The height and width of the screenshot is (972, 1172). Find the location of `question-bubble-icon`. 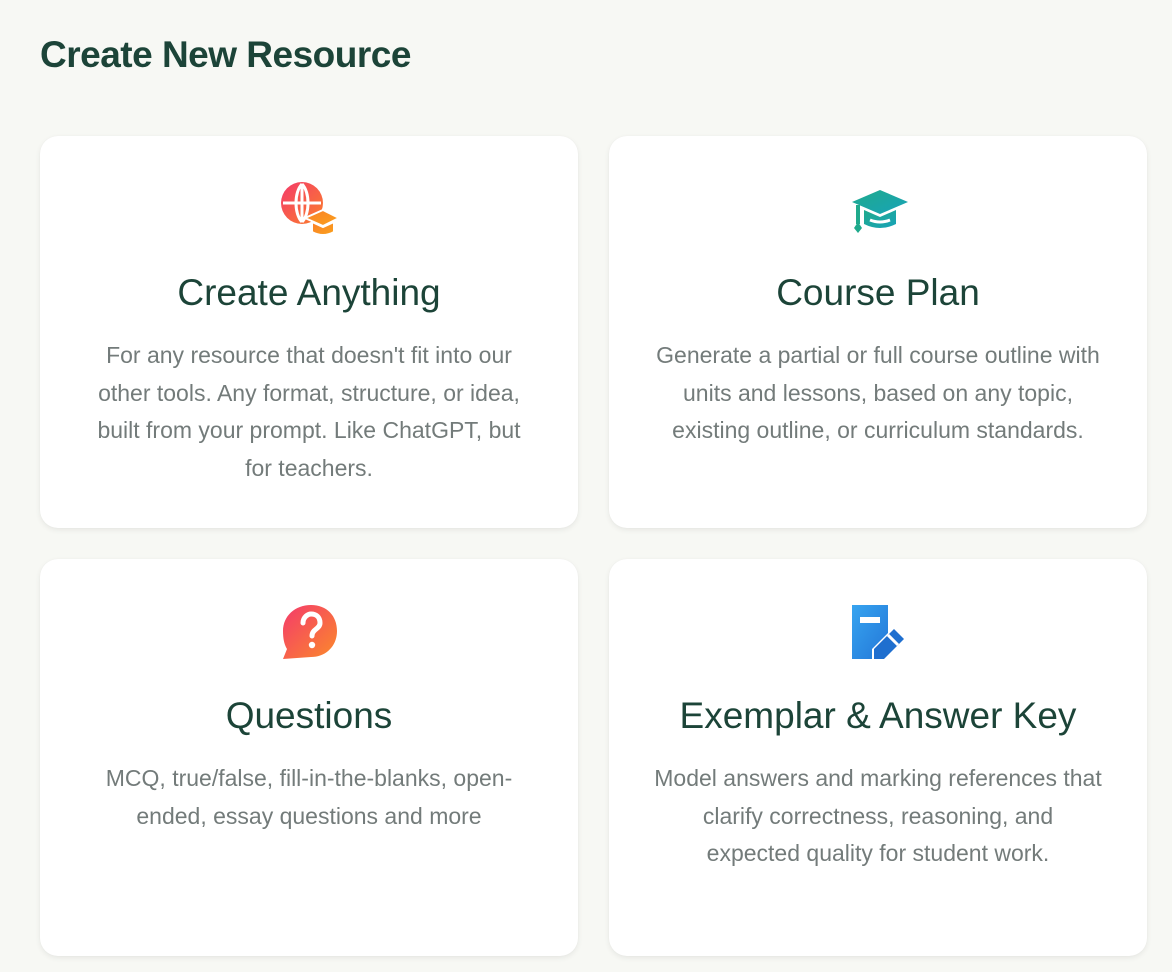

question-bubble-icon is located at coordinates (310, 632).